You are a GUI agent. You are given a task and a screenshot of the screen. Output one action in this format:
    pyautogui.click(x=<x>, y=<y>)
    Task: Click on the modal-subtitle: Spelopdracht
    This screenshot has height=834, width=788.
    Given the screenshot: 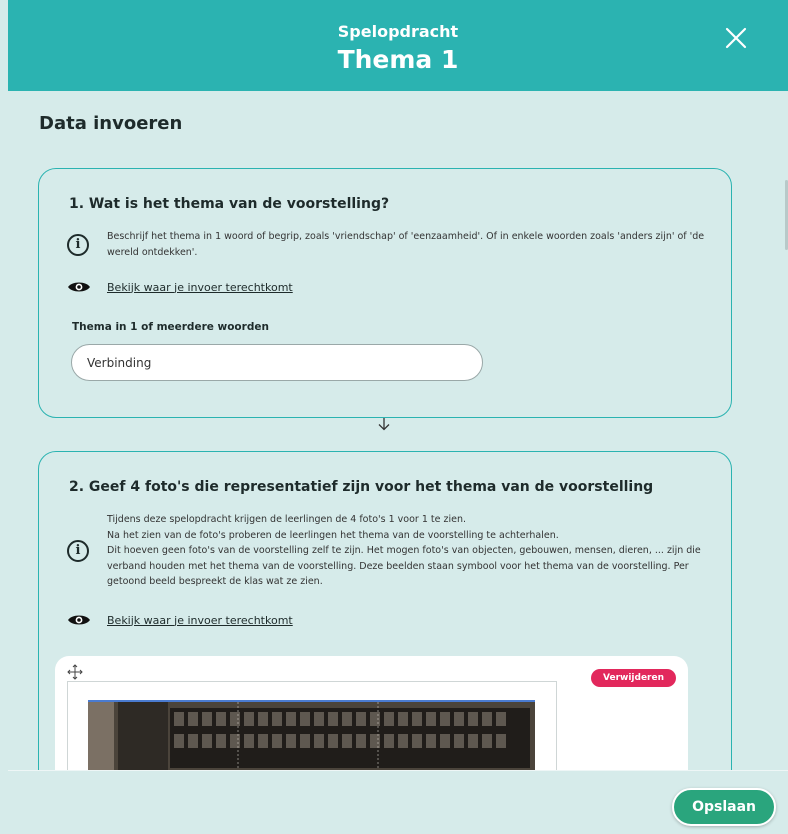 What is the action you would take?
    pyautogui.click(x=398, y=31)
    